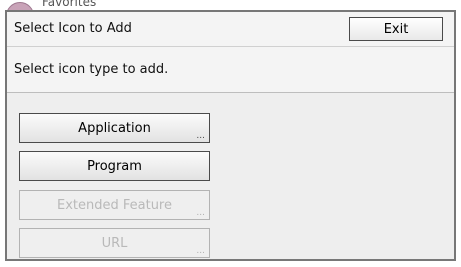  I want to click on background-label: Favorites, so click(69, 4).